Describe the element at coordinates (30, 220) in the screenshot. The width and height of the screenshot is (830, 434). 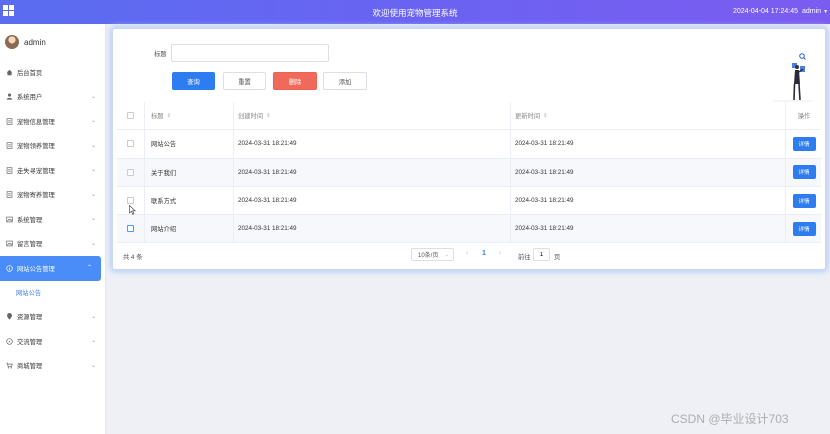
I see `sidebar-item-label: 系统管理` at that location.